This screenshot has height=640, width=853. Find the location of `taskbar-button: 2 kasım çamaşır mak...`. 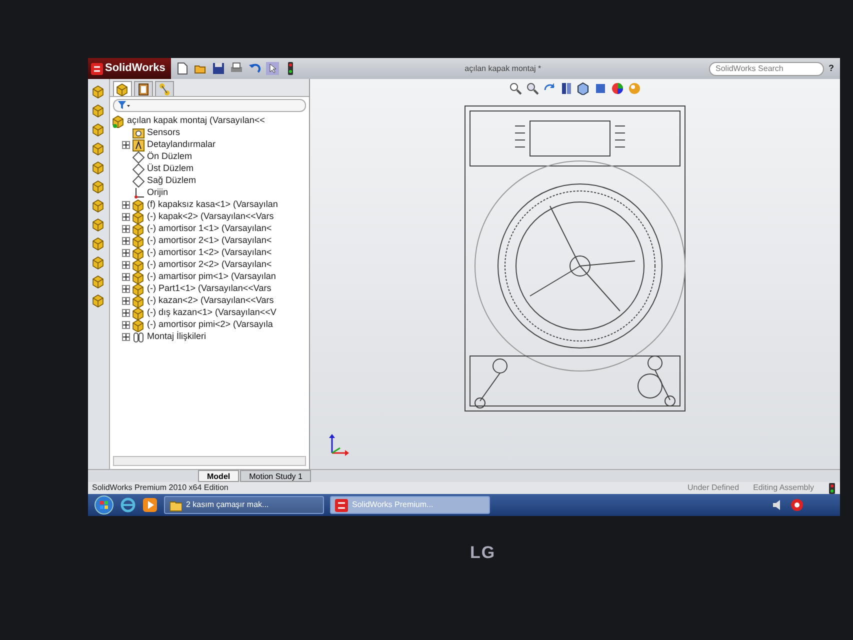

taskbar-button: 2 kasım çamaşır mak... is located at coordinates (244, 505).